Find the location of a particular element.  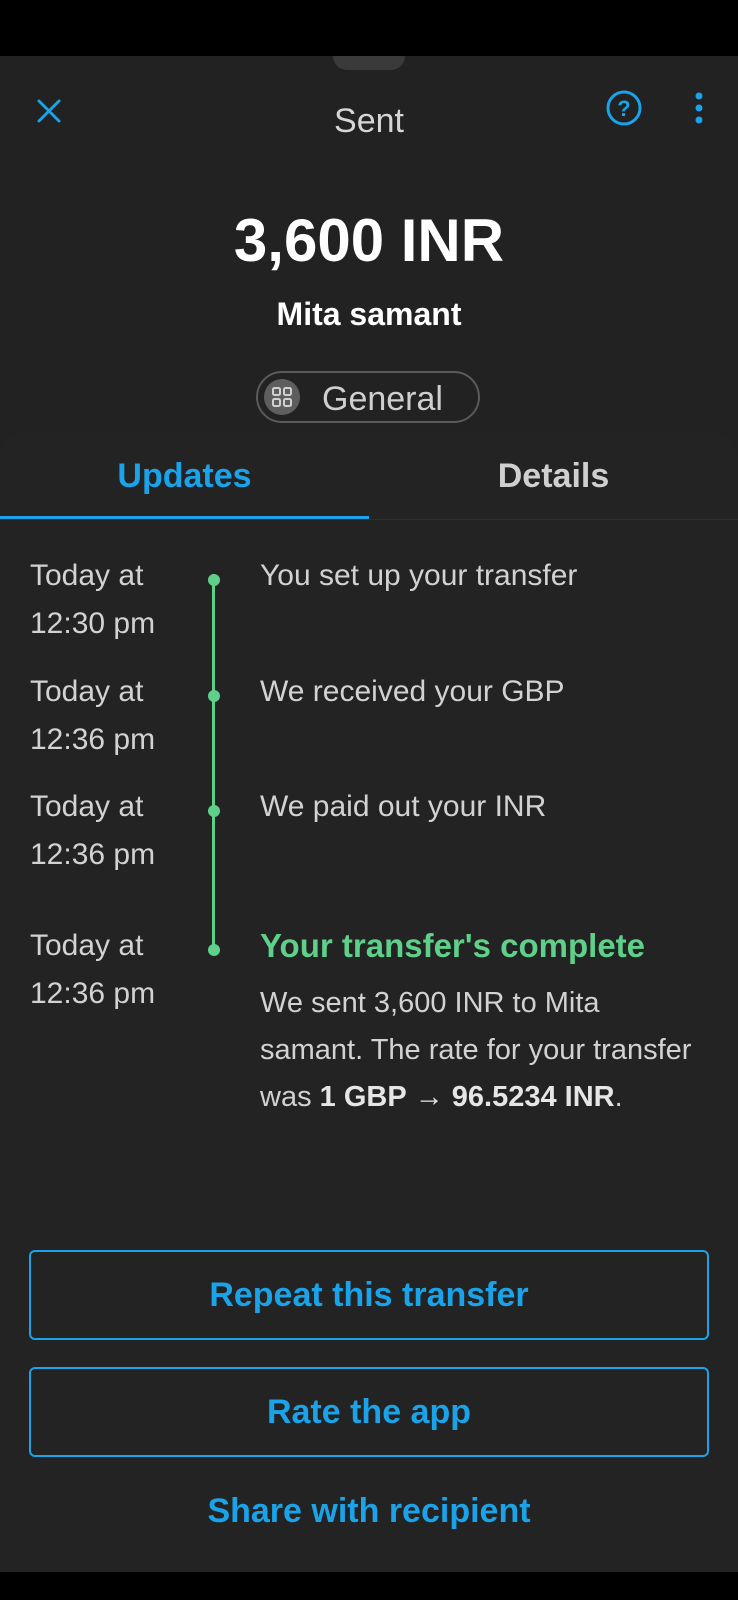

tab-details: Details is located at coordinates (553, 476).